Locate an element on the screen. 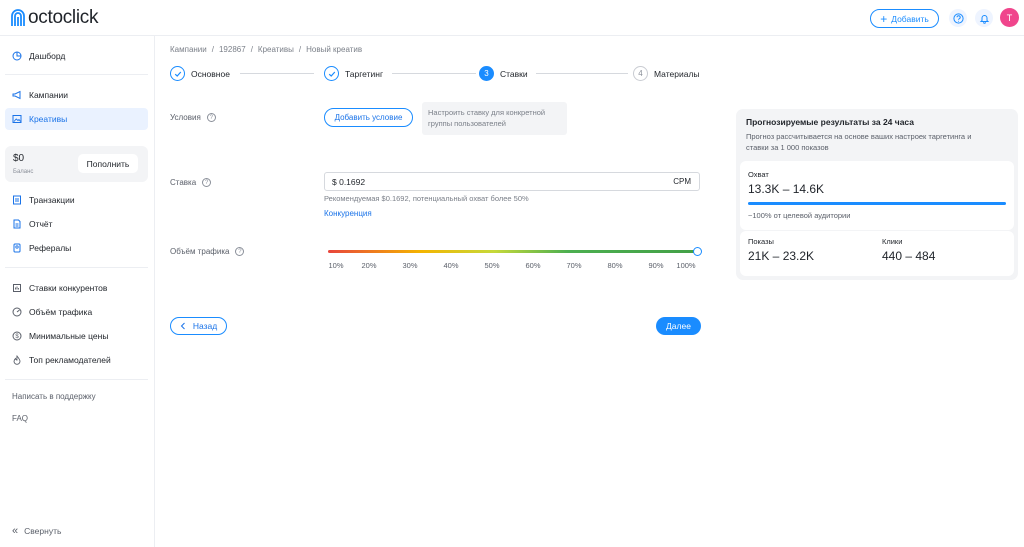  forecast-title: Прогнозируемые результаты за 24 часа is located at coordinates (830, 122).